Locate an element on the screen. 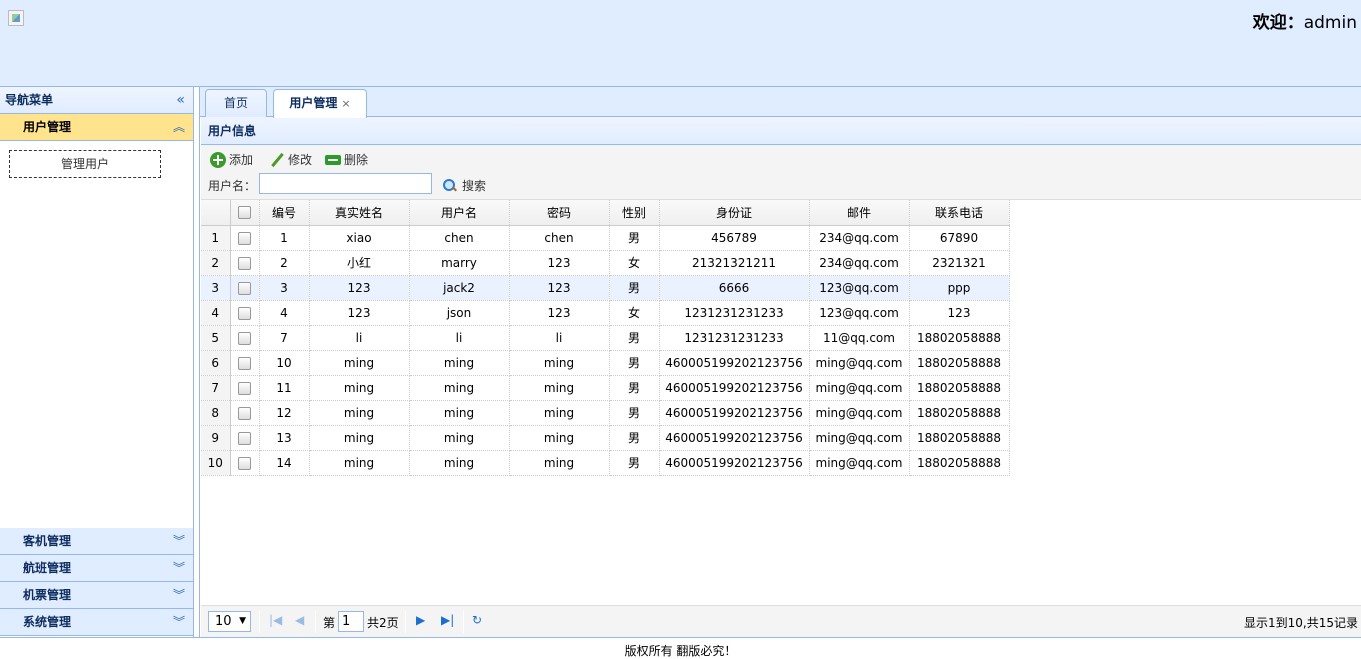 The image size is (1361, 659). tab-user-mgmt: 用户管理 × is located at coordinates (320, 103).